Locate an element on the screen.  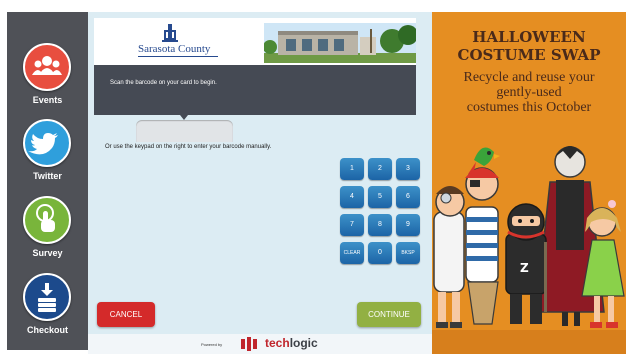
keypad-key-9: 9 is located at coordinates (408, 225).